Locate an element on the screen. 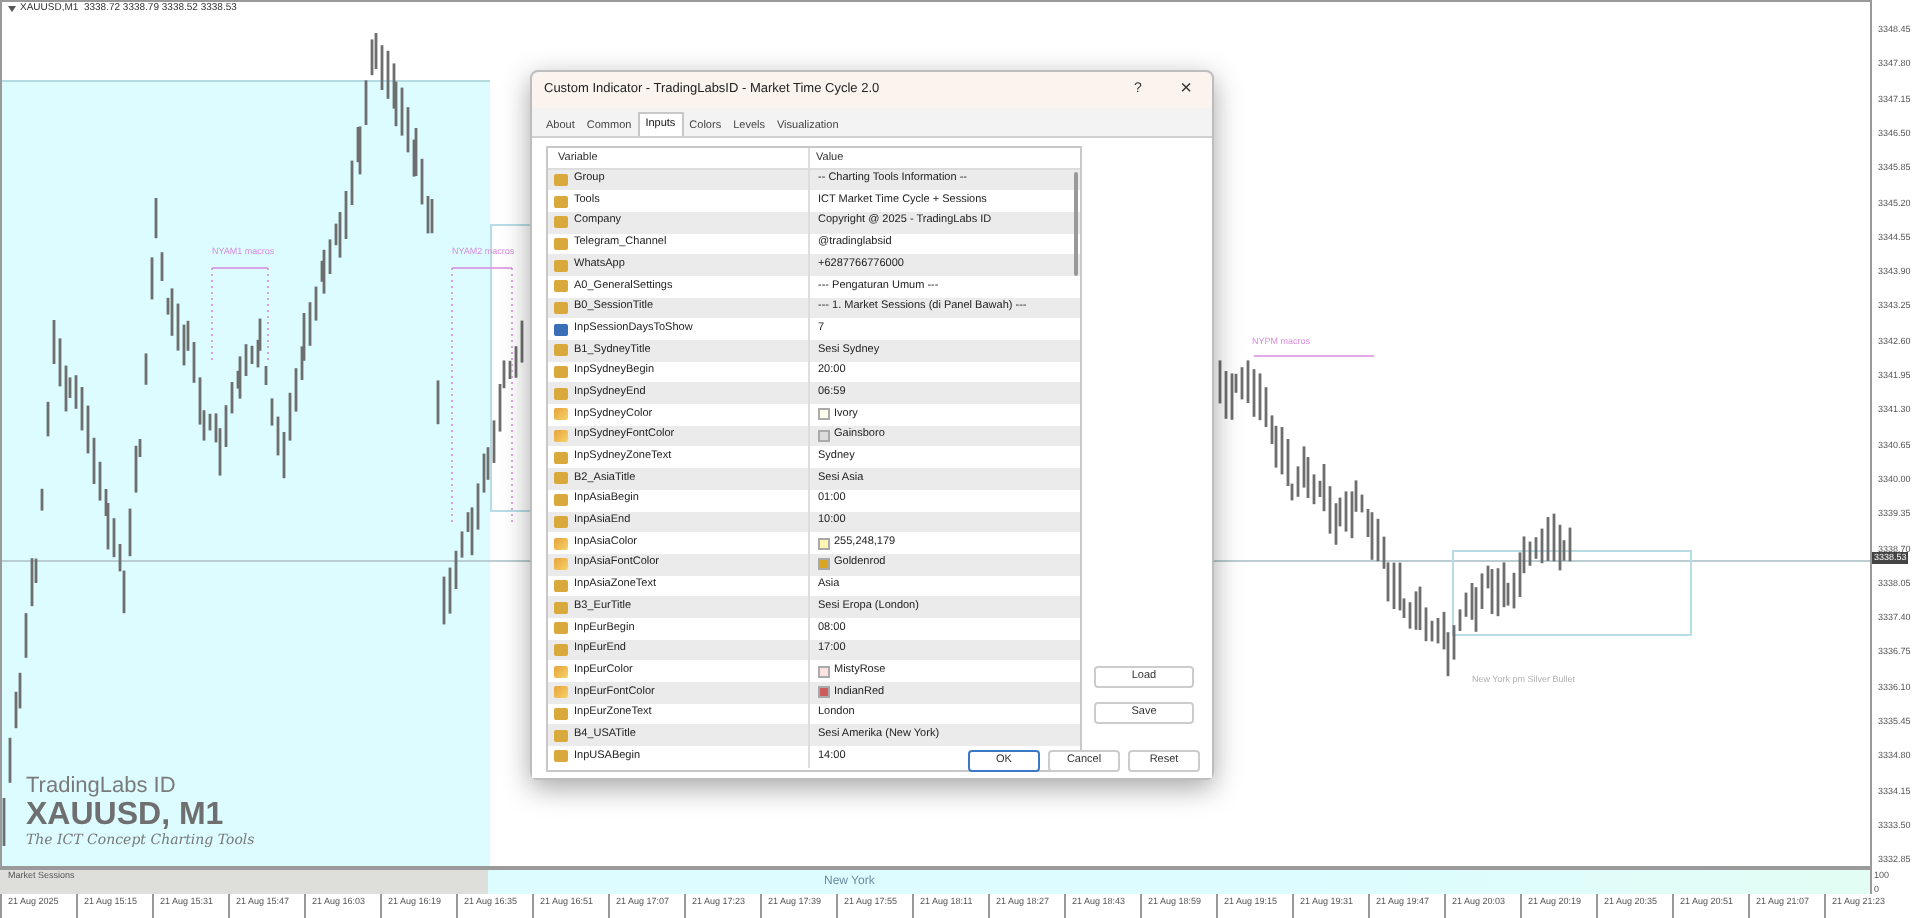  number-type-icon is located at coordinates (561, 329).